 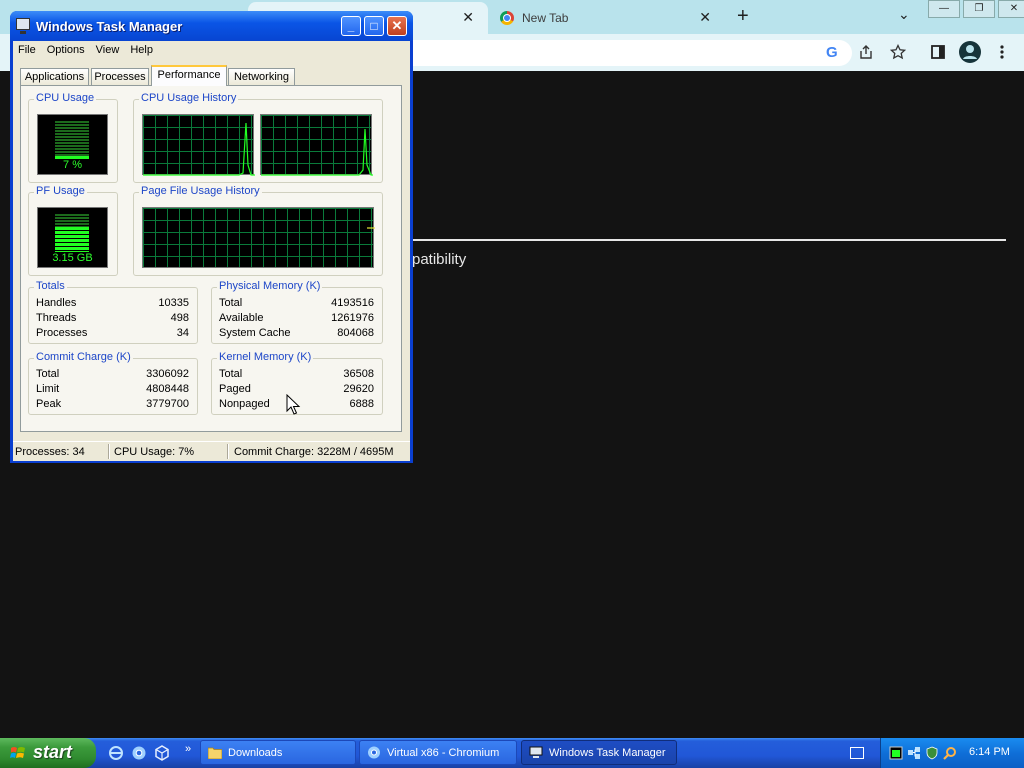 I want to click on task-manager-icon, so click(x=23, y=26).